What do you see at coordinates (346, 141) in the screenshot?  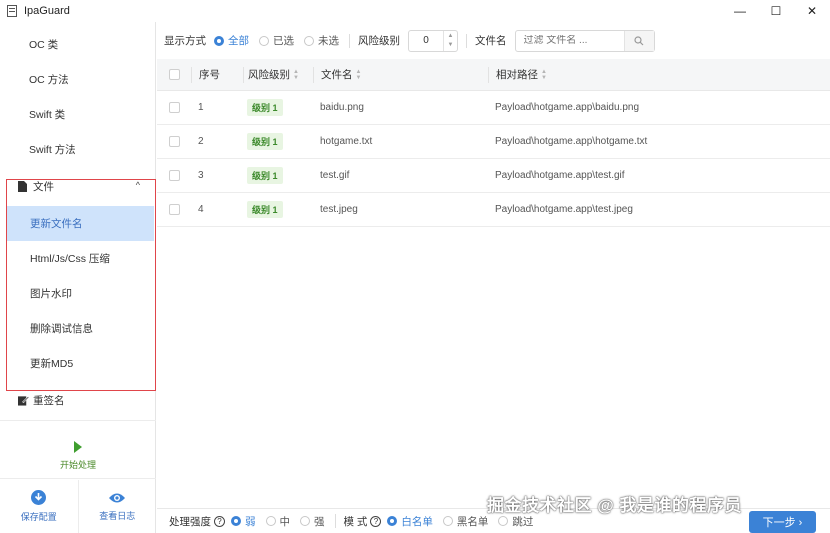 I see `row-filename: hotgame.txt` at bounding box center [346, 141].